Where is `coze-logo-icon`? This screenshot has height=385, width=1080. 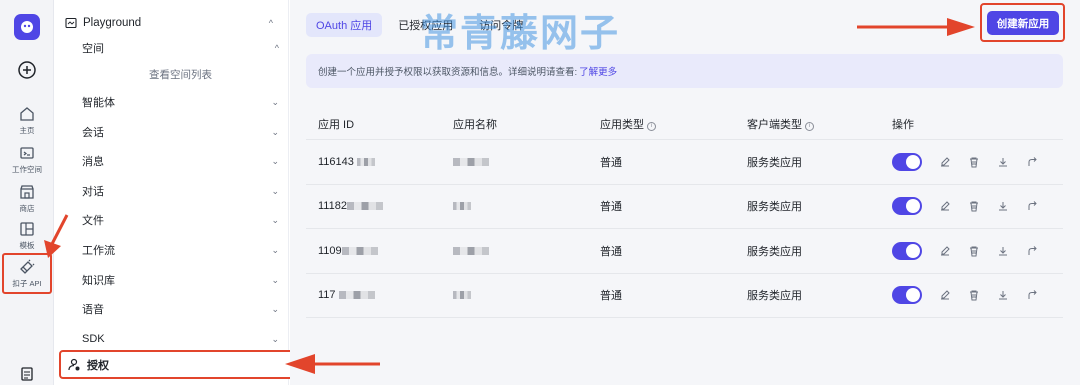 coze-logo-icon is located at coordinates (27, 27).